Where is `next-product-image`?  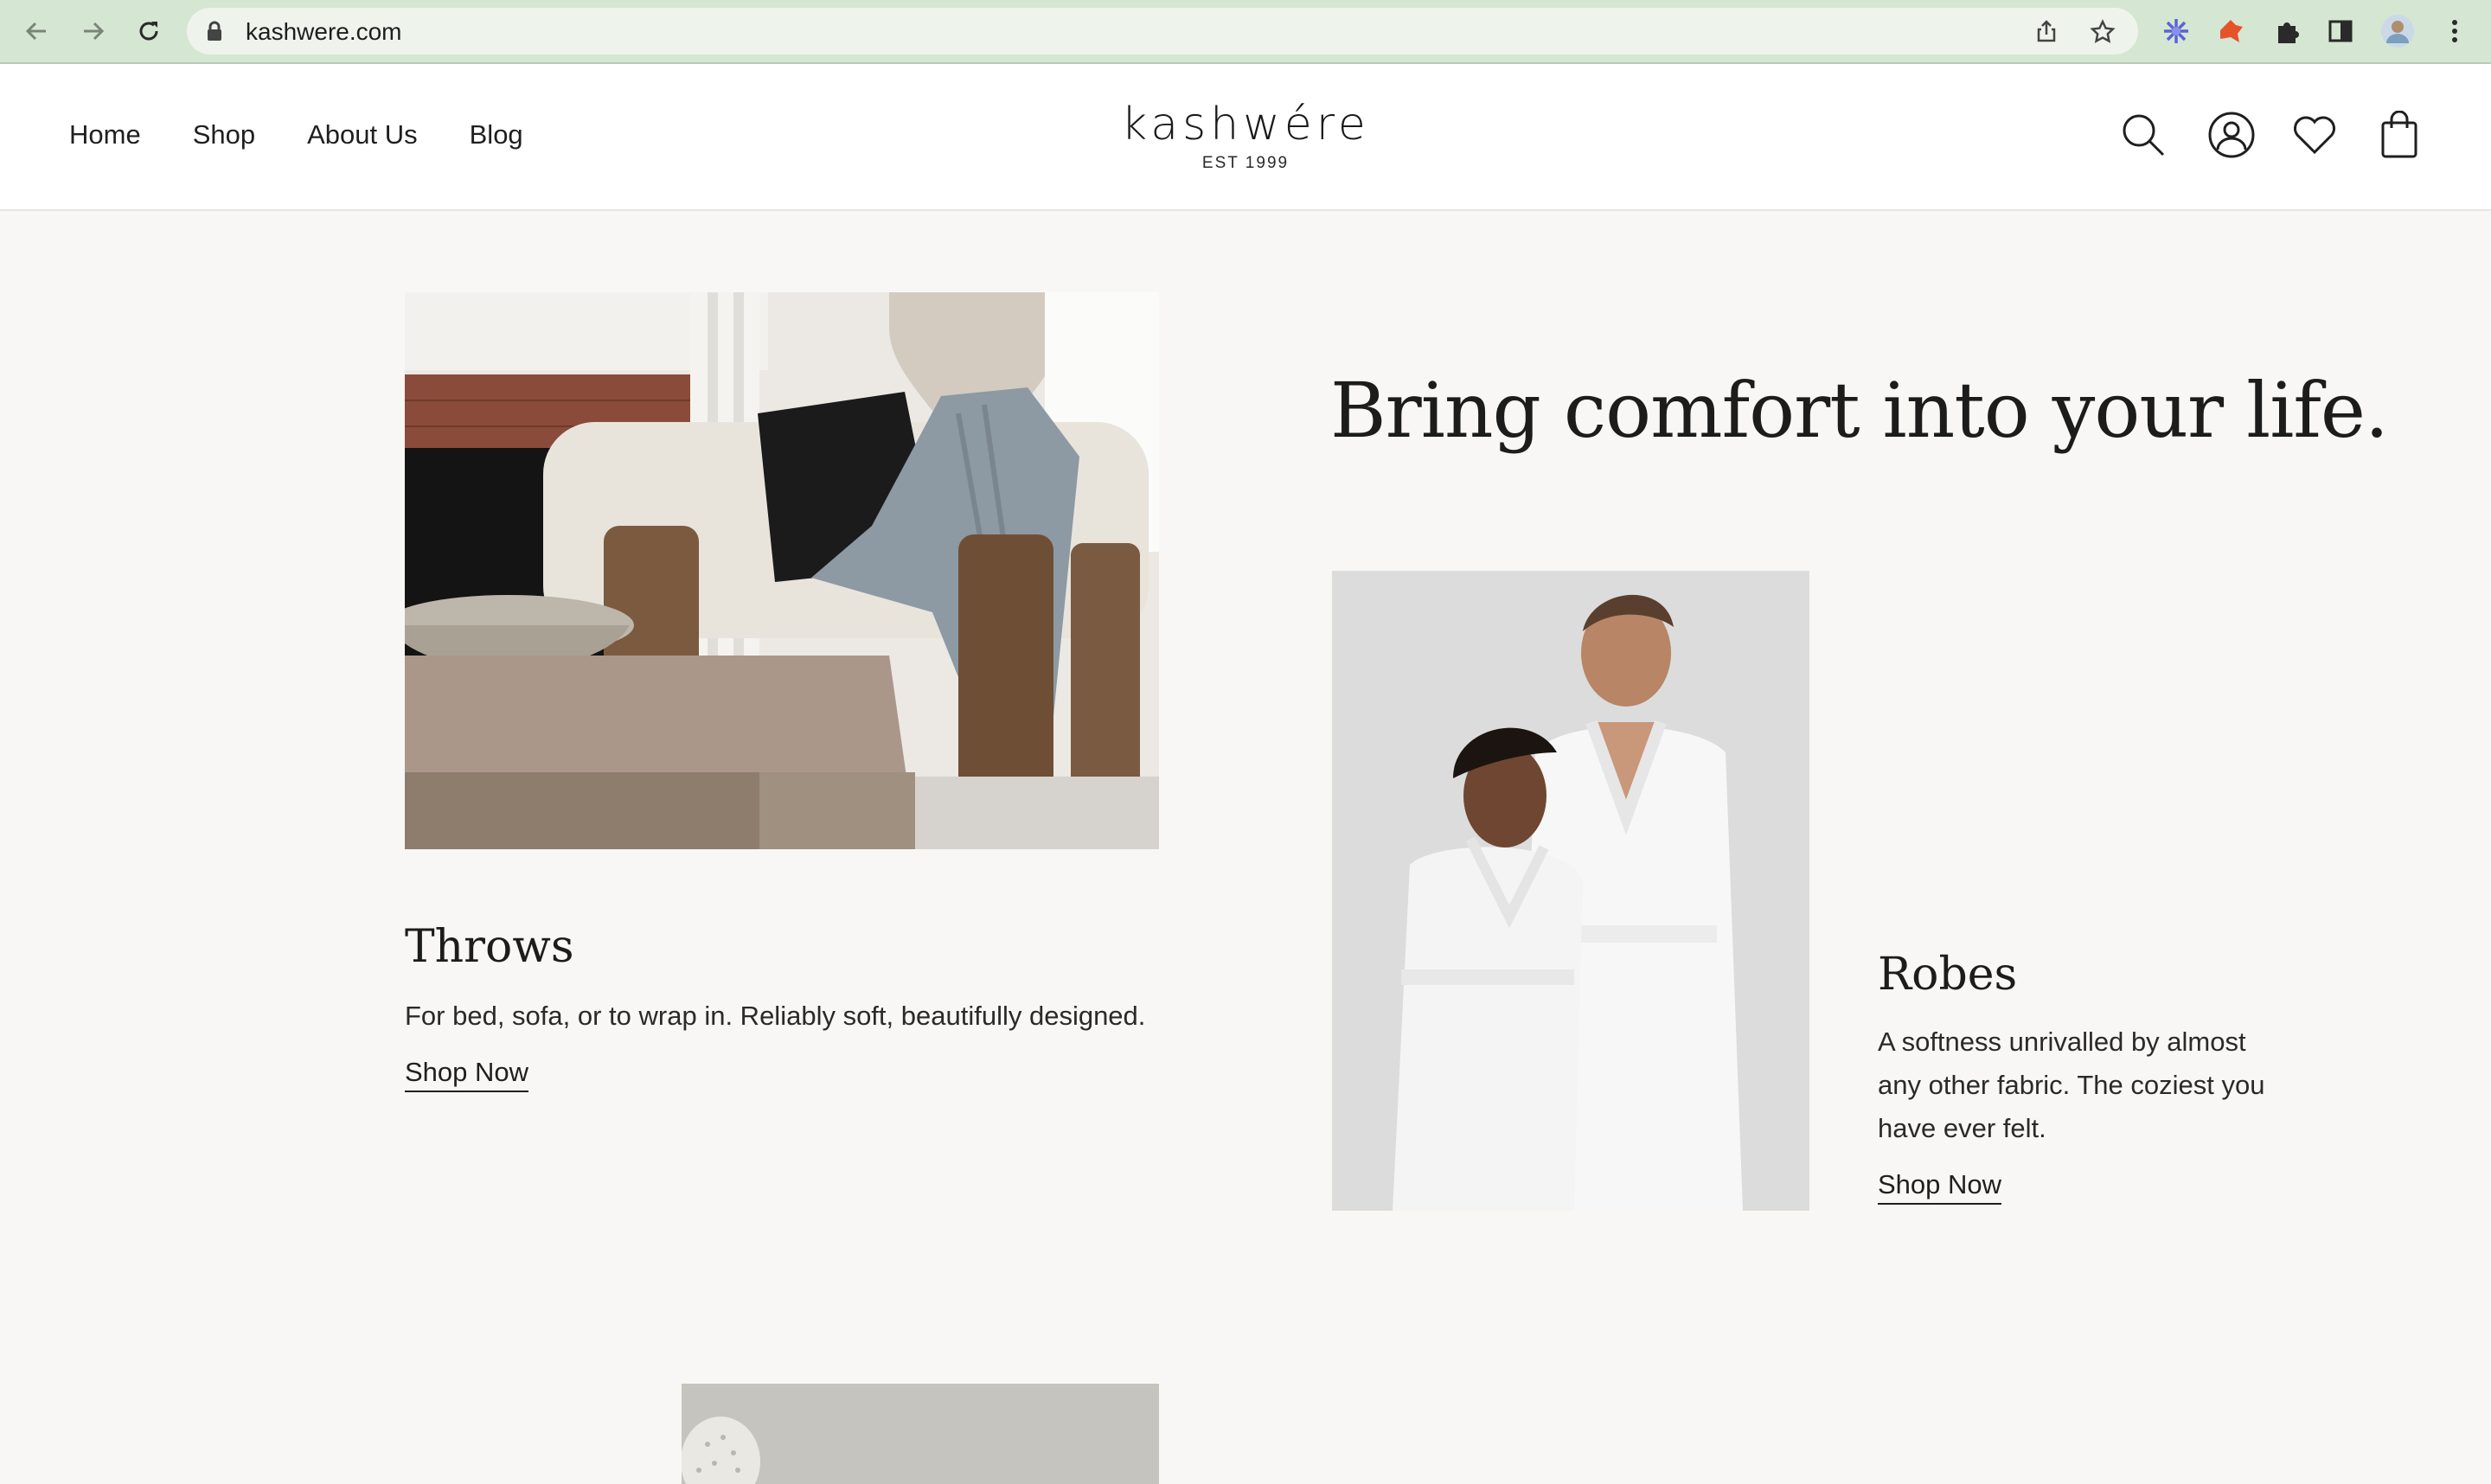 next-product-image is located at coordinates (921, 1434).